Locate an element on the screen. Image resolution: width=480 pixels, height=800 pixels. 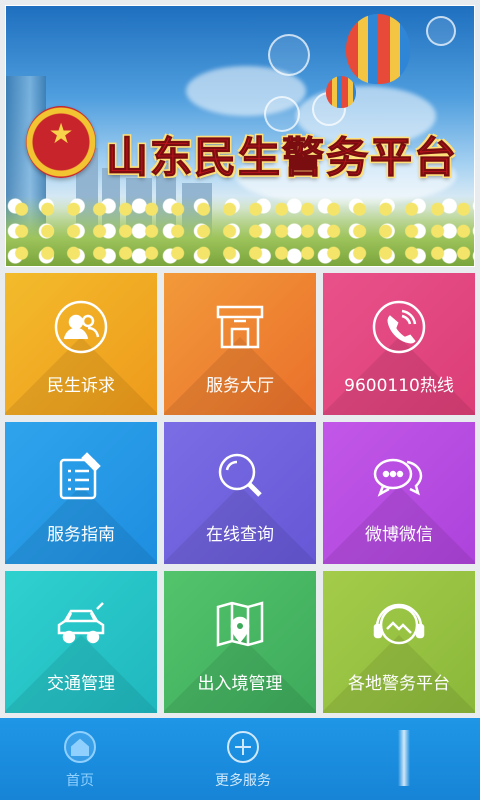
plus-circle-icon is located at coordinates (243, 747).